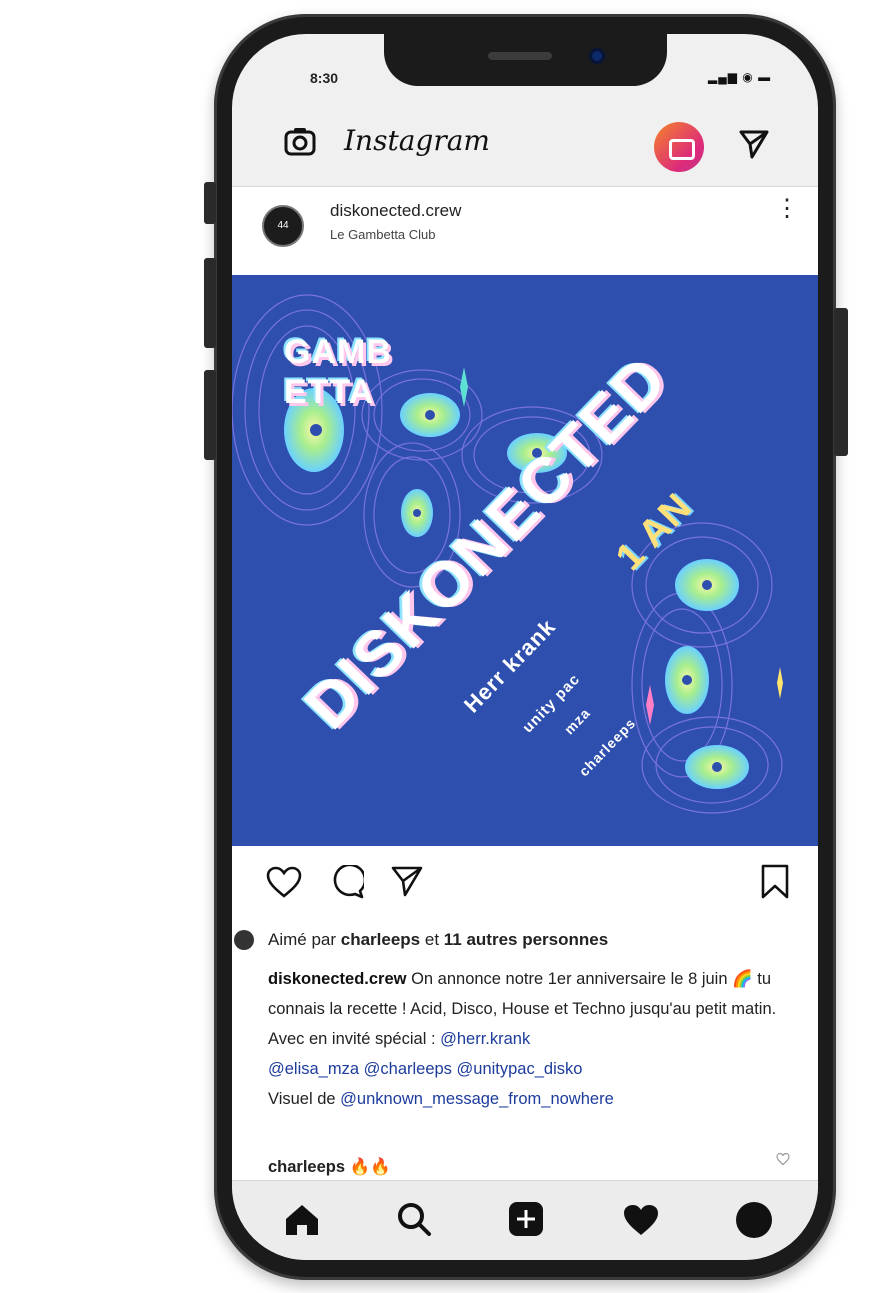 Image resolution: width=888 pixels, height=1293 pixels. What do you see at coordinates (313, 1069) in the screenshot?
I see `caption-mention: @elisa_mza` at bounding box center [313, 1069].